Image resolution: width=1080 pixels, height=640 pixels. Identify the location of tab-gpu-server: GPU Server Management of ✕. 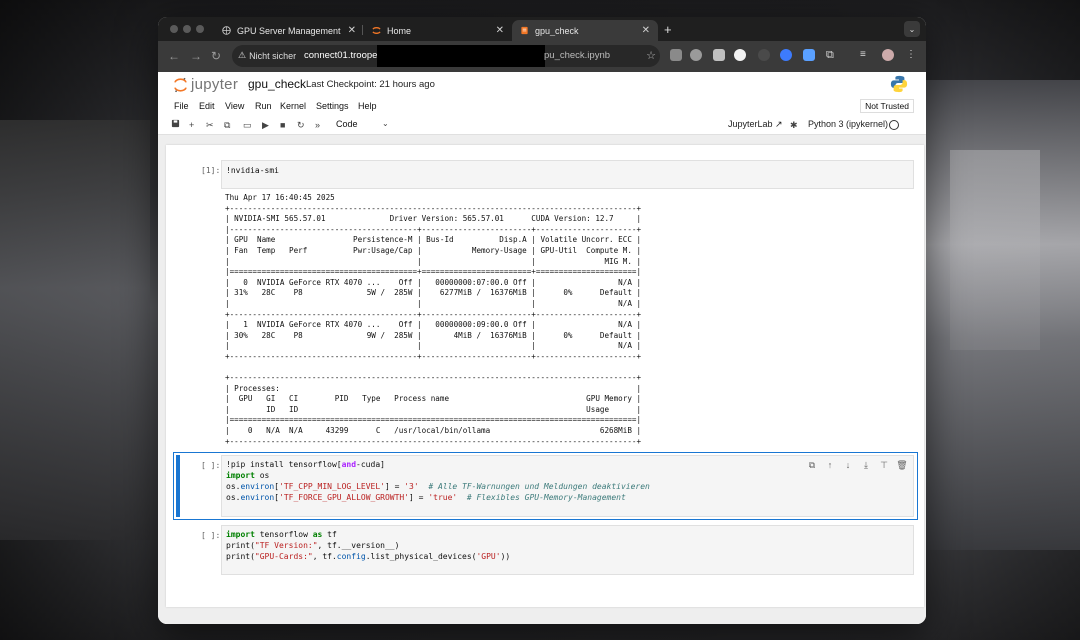
(289, 30).